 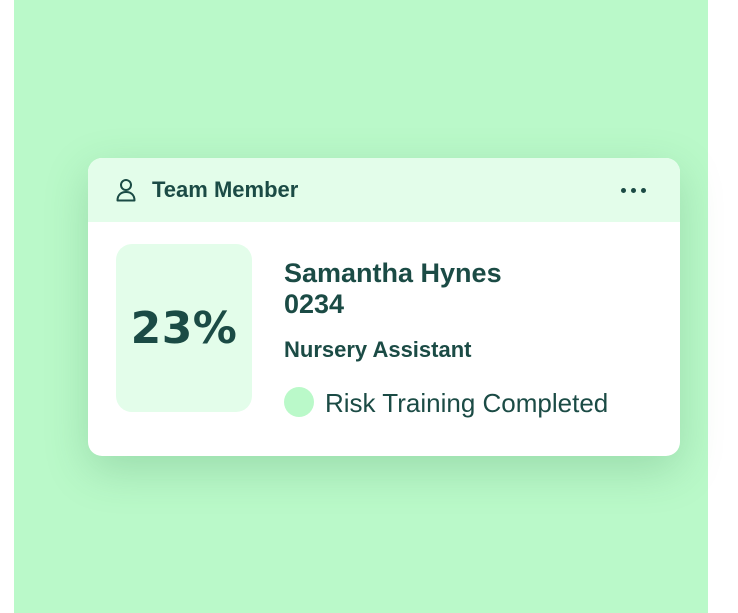 What do you see at coordinates (314, 304) in the screenshot?
I see `member-id: 0234` at bounding box center [314, 304].